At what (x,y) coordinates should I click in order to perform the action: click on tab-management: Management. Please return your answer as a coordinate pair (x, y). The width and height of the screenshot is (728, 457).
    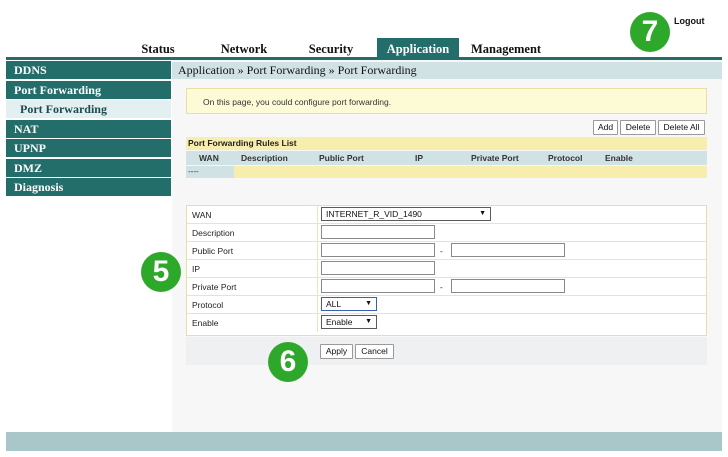
    Looking at the image, I should click on (506, 48).